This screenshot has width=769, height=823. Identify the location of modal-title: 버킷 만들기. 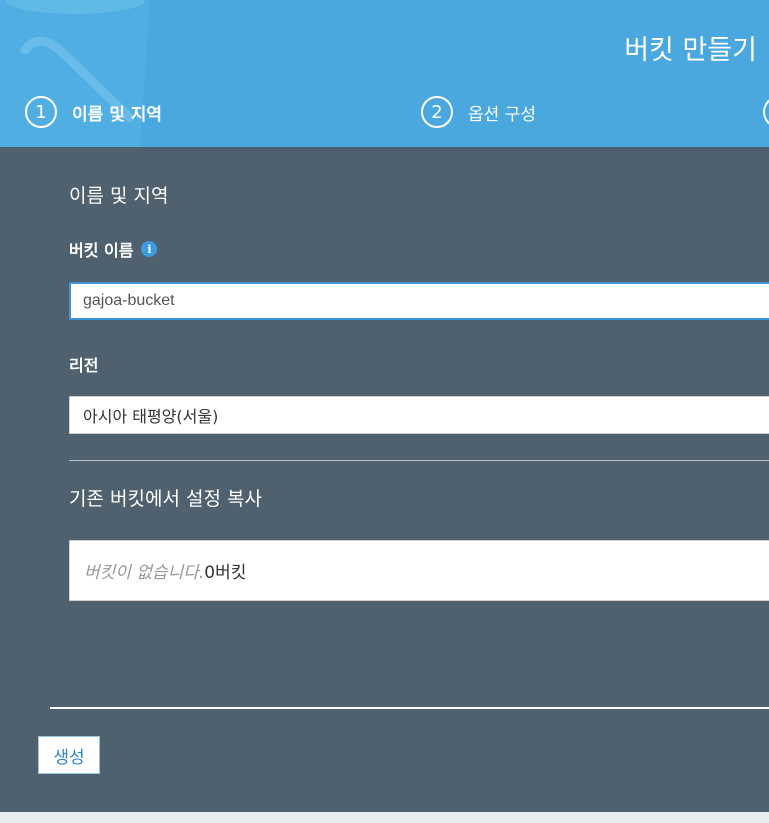
(690, 50).